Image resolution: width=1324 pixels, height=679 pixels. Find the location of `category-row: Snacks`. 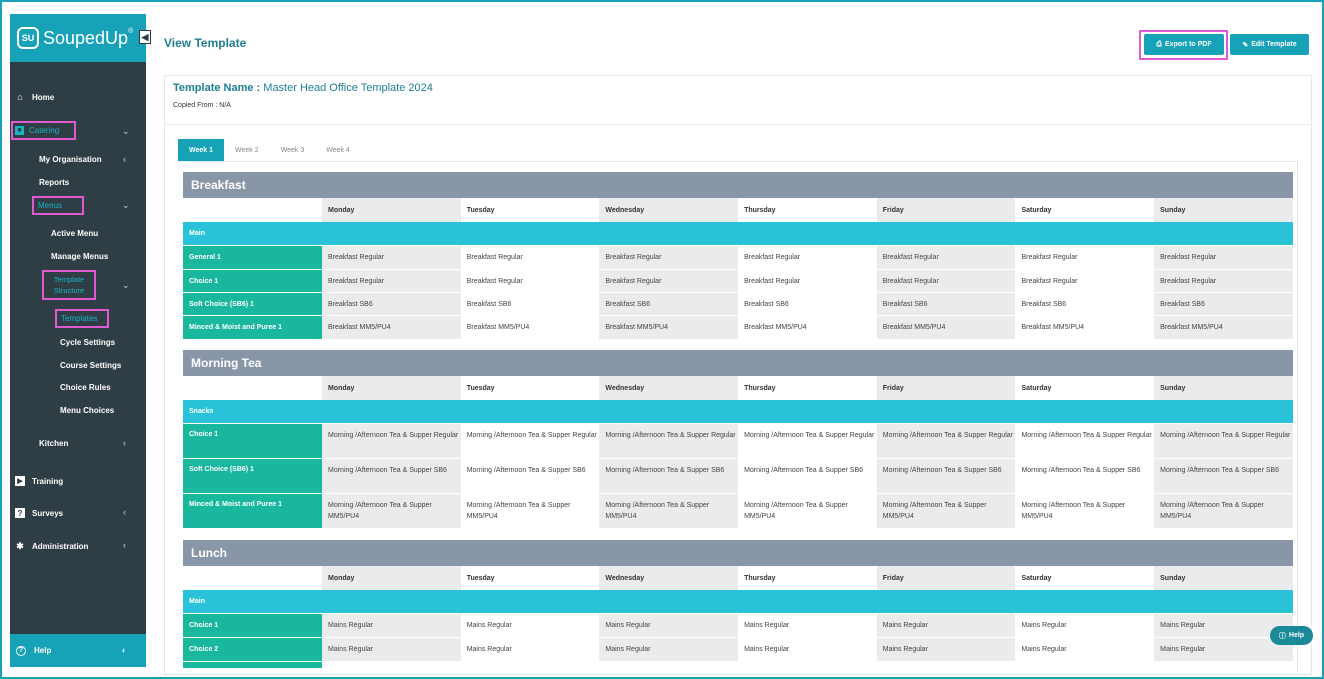

category-row: Snacks is located at coordinates (738, 411).